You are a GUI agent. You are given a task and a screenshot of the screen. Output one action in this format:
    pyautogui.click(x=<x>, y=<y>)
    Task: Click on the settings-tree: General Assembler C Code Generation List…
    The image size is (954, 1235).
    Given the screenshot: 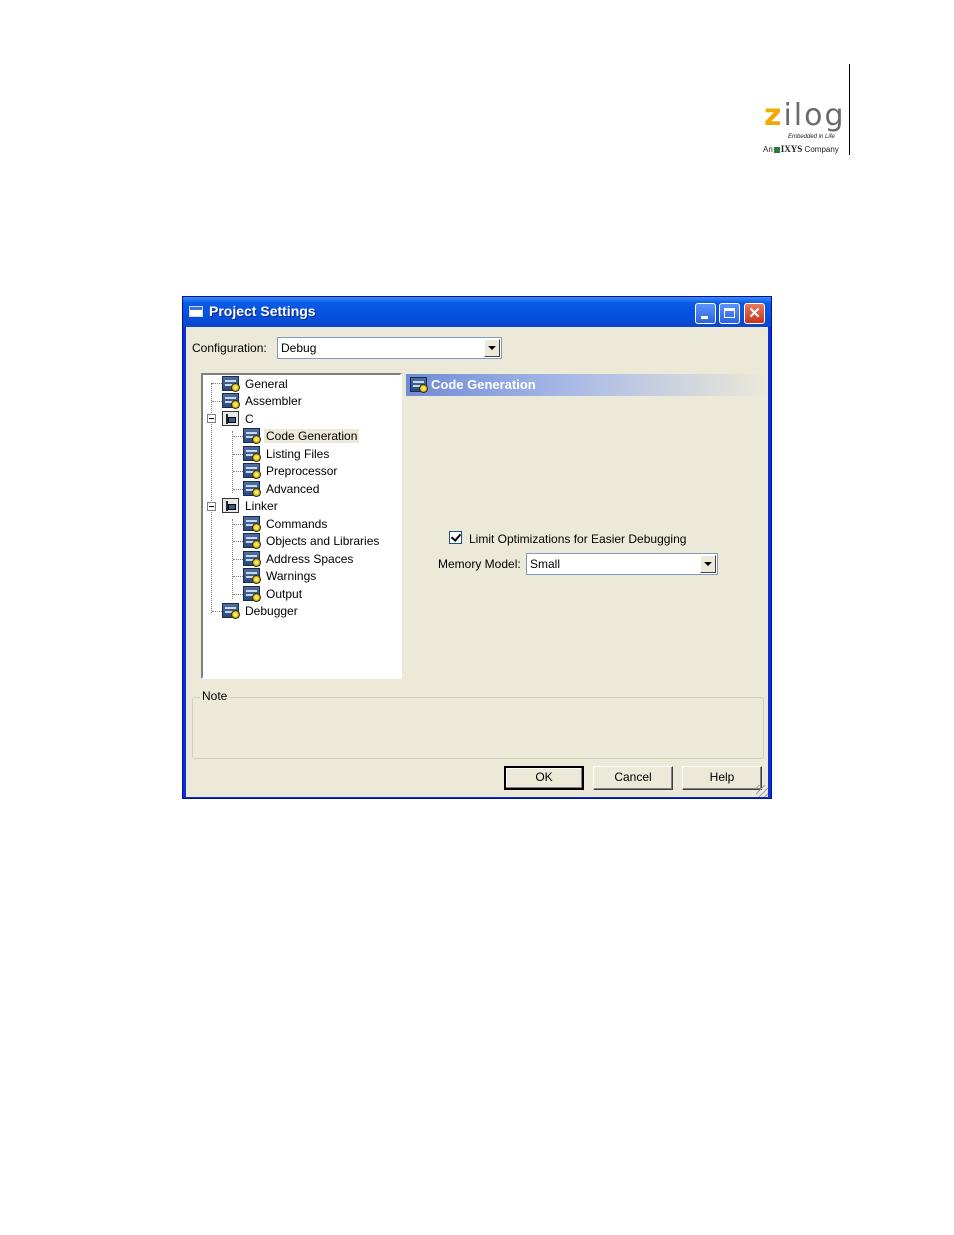 What is the action you would take?
    pyautogui.click(x=301, y=526)
    